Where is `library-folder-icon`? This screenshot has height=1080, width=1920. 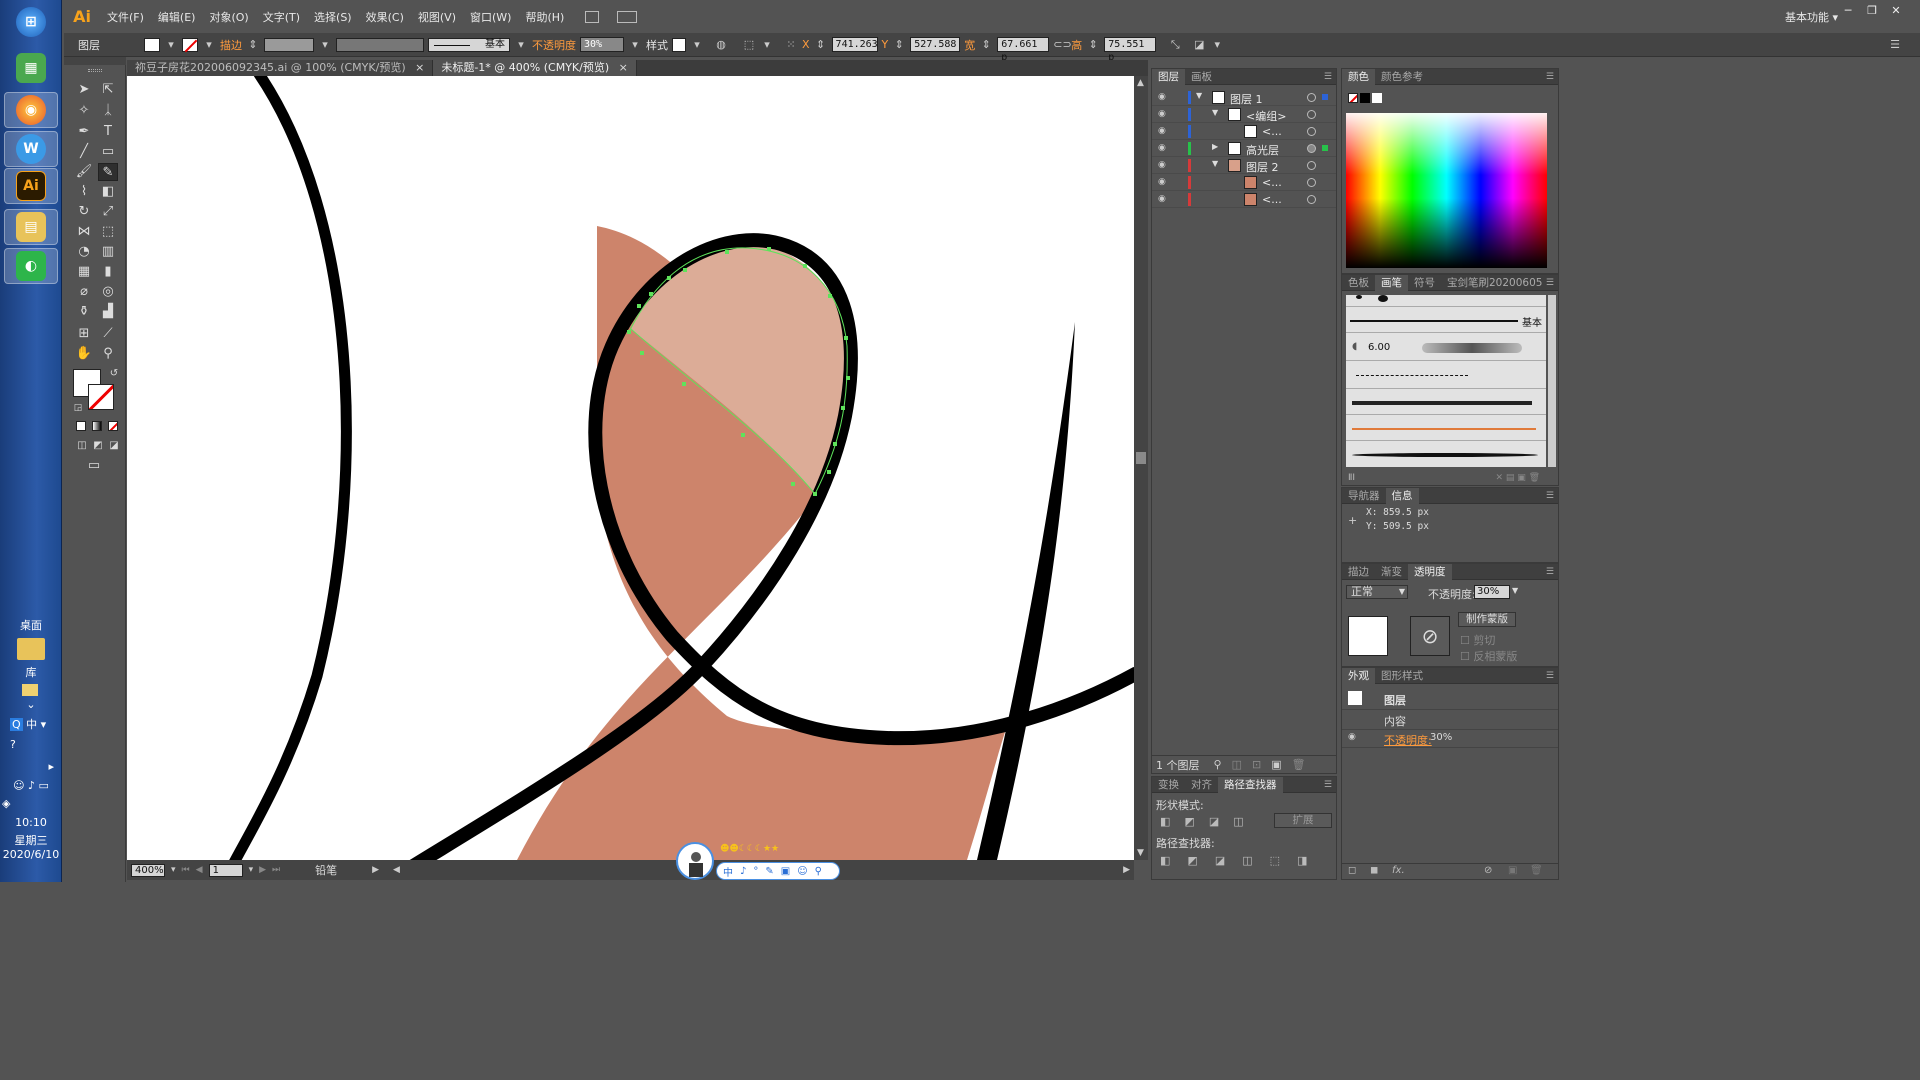 library-folder-icon is located at coordinates (31, 649).